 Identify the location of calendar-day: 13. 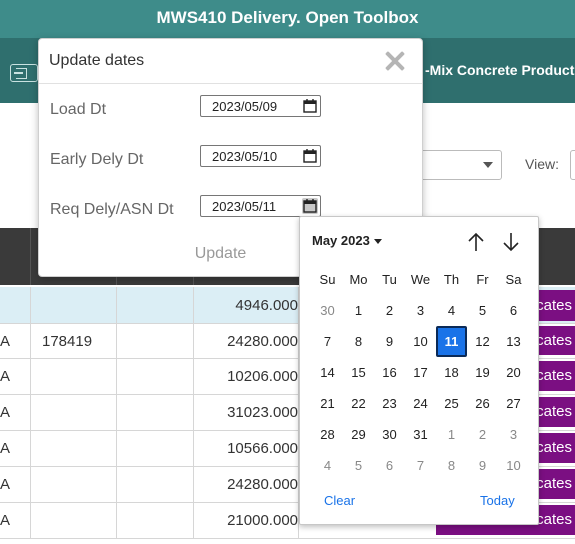
(513, 341).